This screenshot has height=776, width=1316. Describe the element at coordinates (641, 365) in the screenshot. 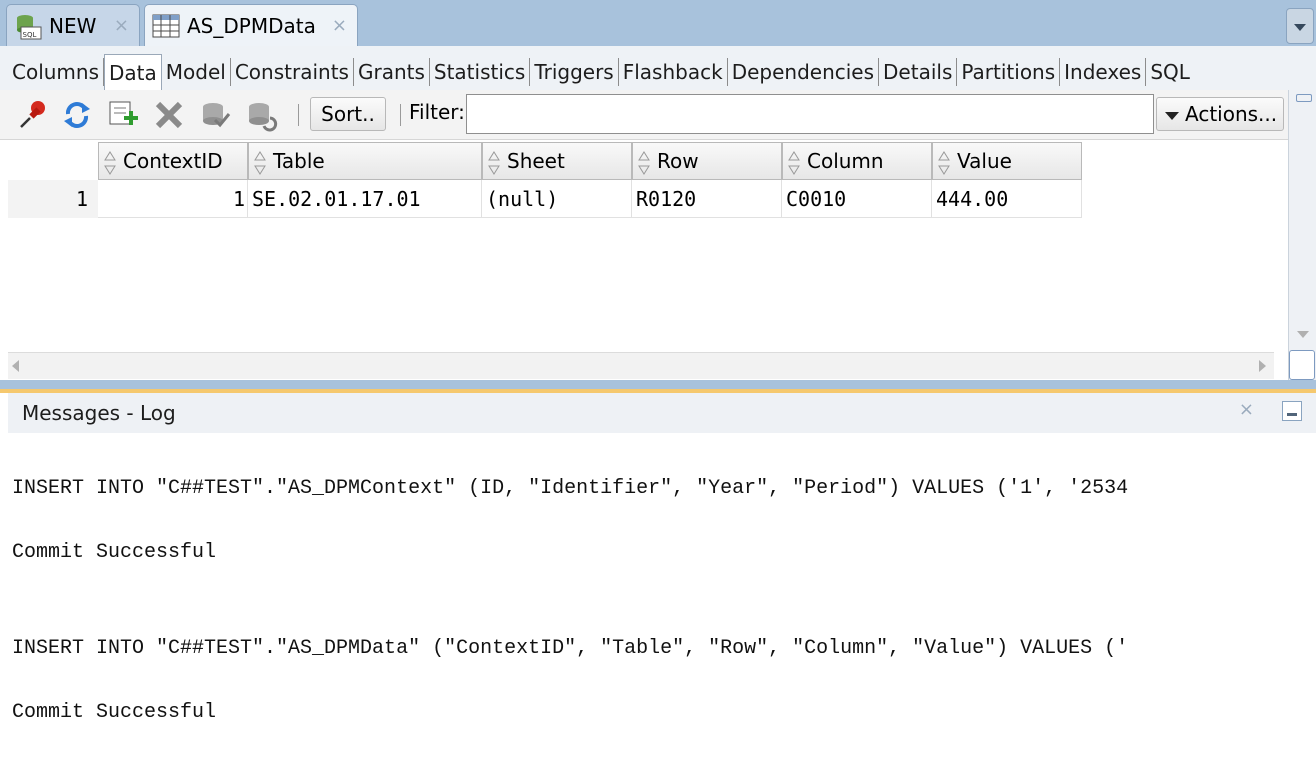

I see `horizontal-scrollbar` at that location.